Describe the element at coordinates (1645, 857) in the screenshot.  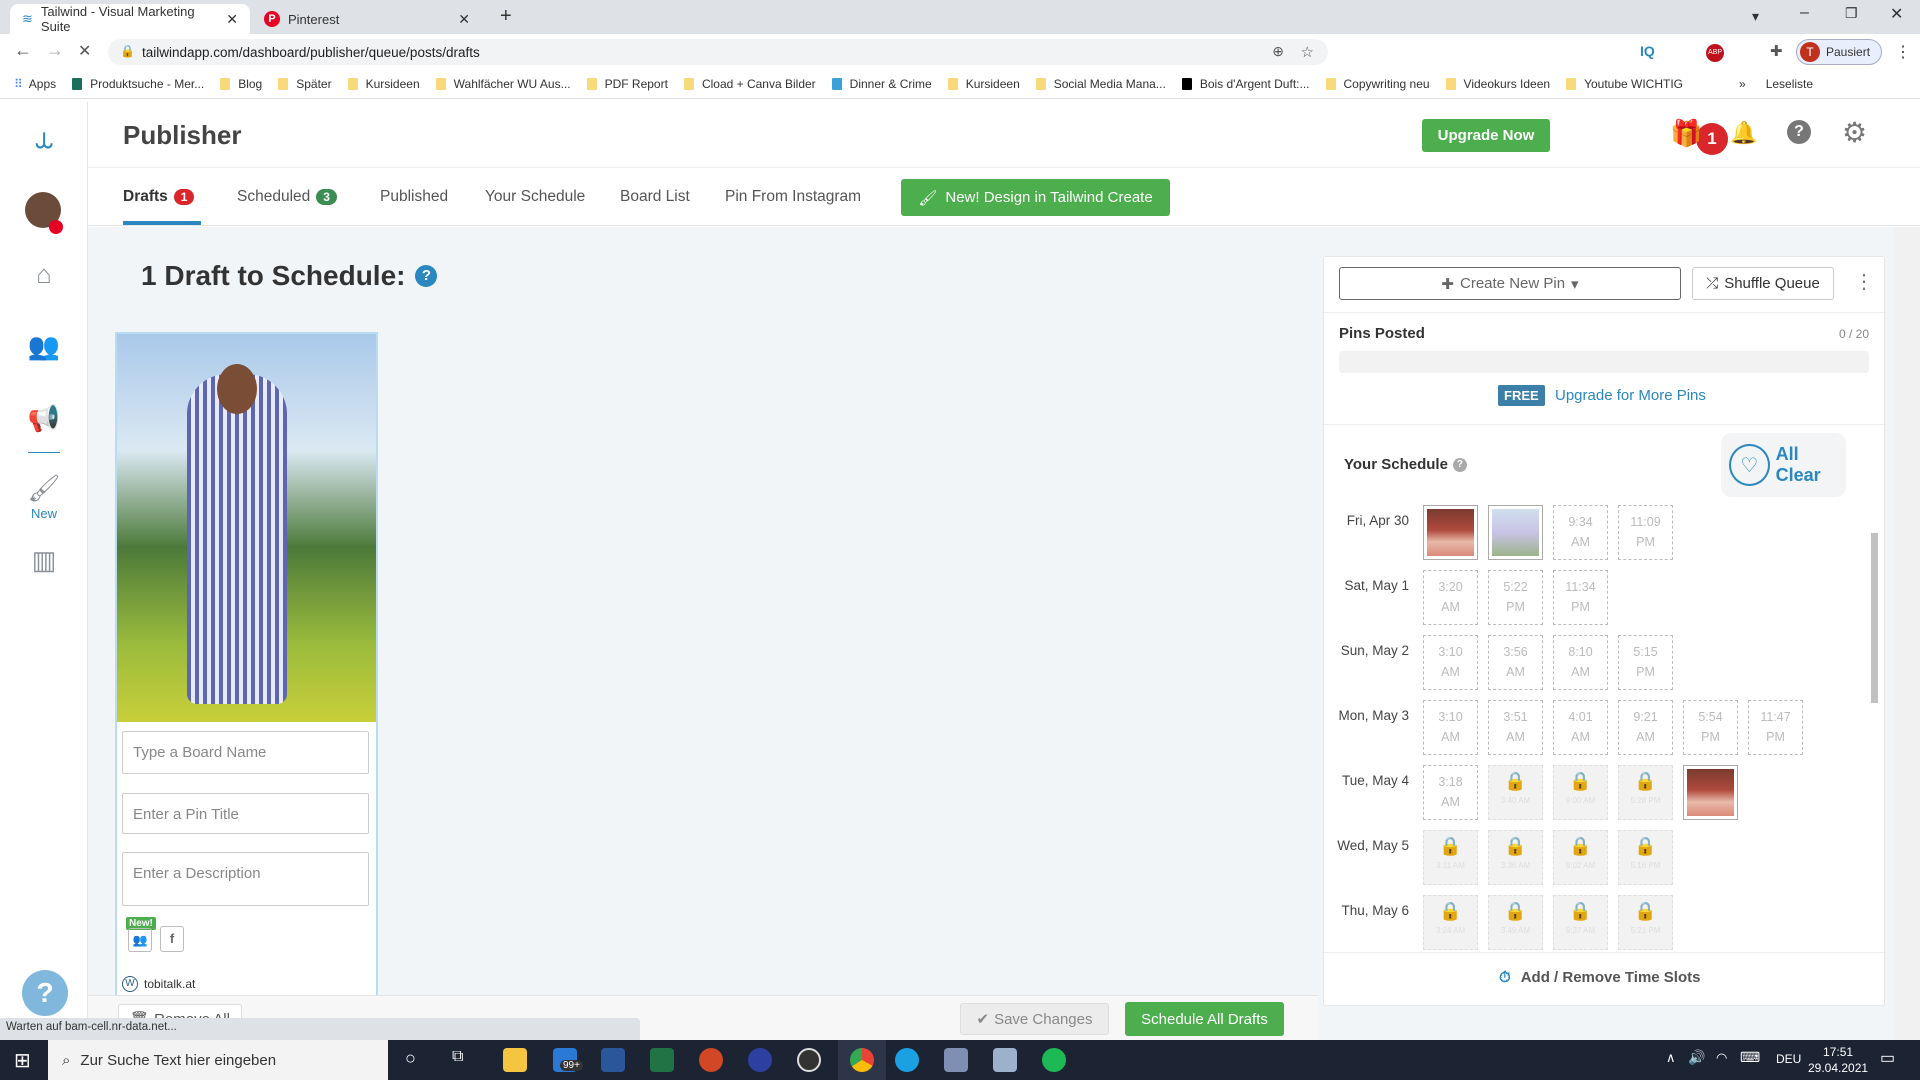
I see `locked-time-slot: 🔒 5:16 PM` at that location.